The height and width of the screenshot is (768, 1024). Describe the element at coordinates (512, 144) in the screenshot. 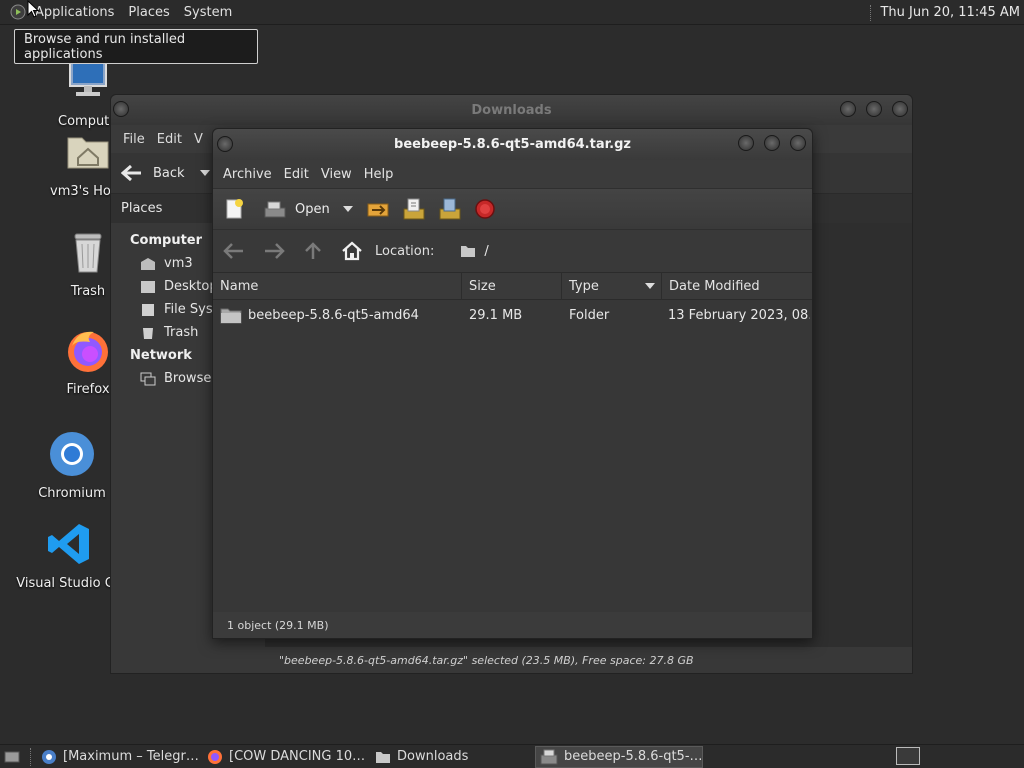

I see `archive-manager-titlebar: beebeep-5.8.6-qt5-amd64.tar.gz` at that location.